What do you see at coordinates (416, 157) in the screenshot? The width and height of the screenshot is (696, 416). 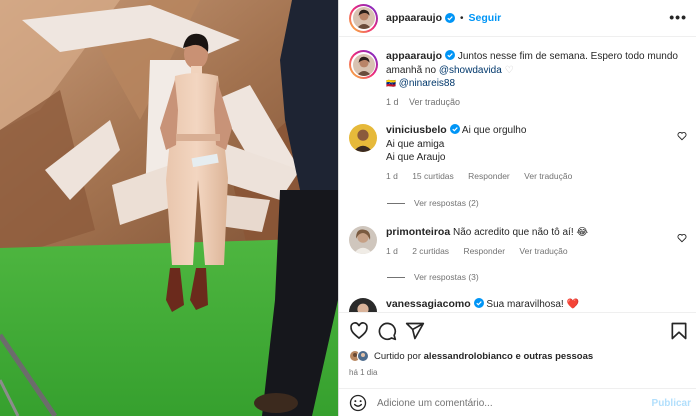 I see `comment-line: Ai que Araujo` at bounding box center [416, 157].